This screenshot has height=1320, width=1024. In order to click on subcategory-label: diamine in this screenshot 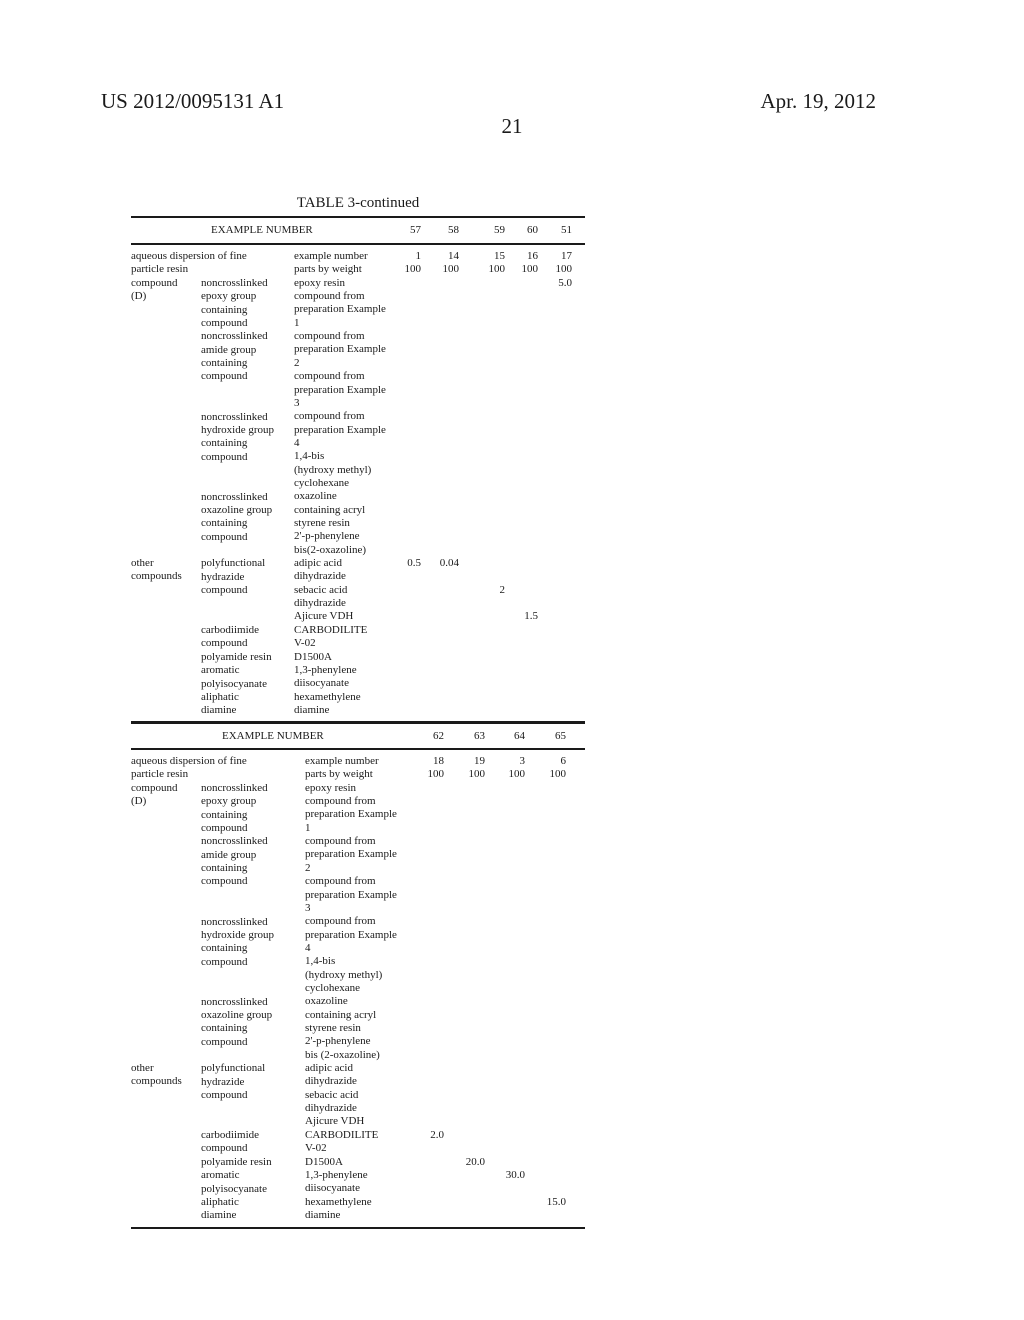, I will do `click(219, 710)`.